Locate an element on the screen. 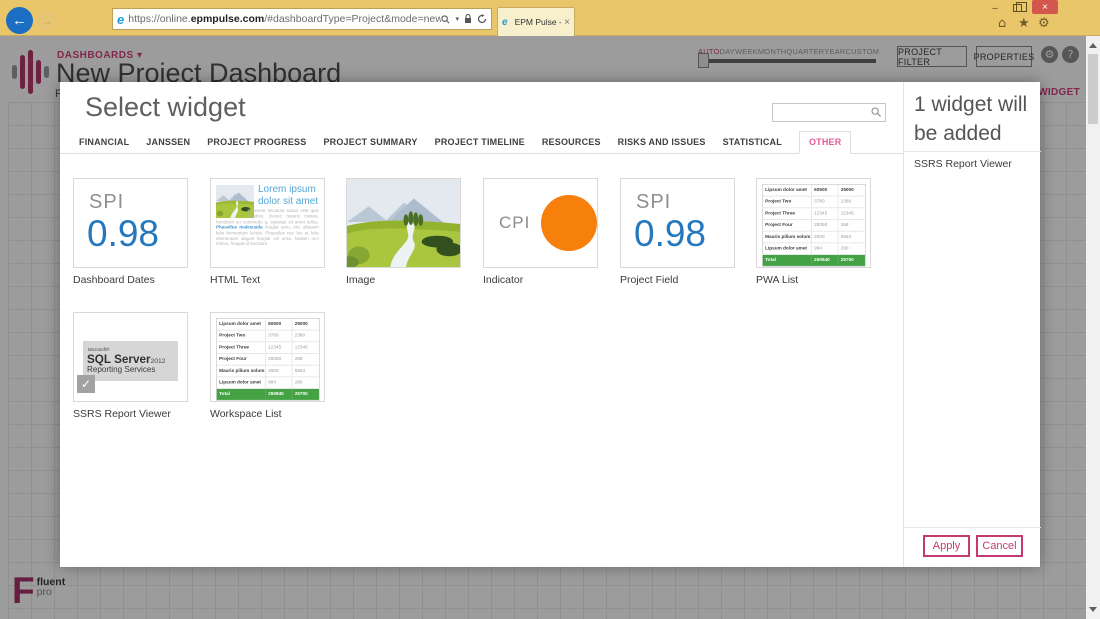 The image size is (1100, 619). widget-name: Indicator is located at coordinates (503, 280).